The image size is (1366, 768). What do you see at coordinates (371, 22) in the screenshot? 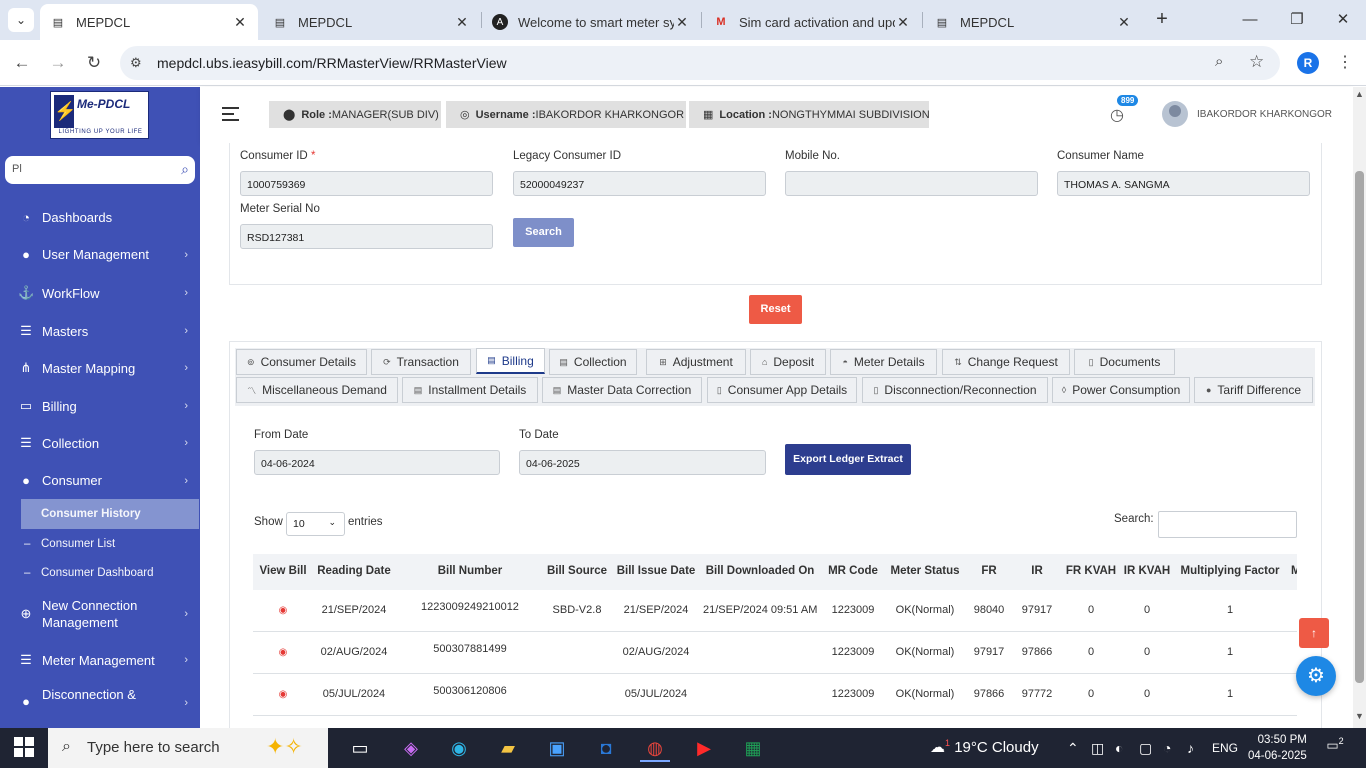
I see `browser-tab-2: ▤ MEPDCL ✕` at bounding box center [371, 22].